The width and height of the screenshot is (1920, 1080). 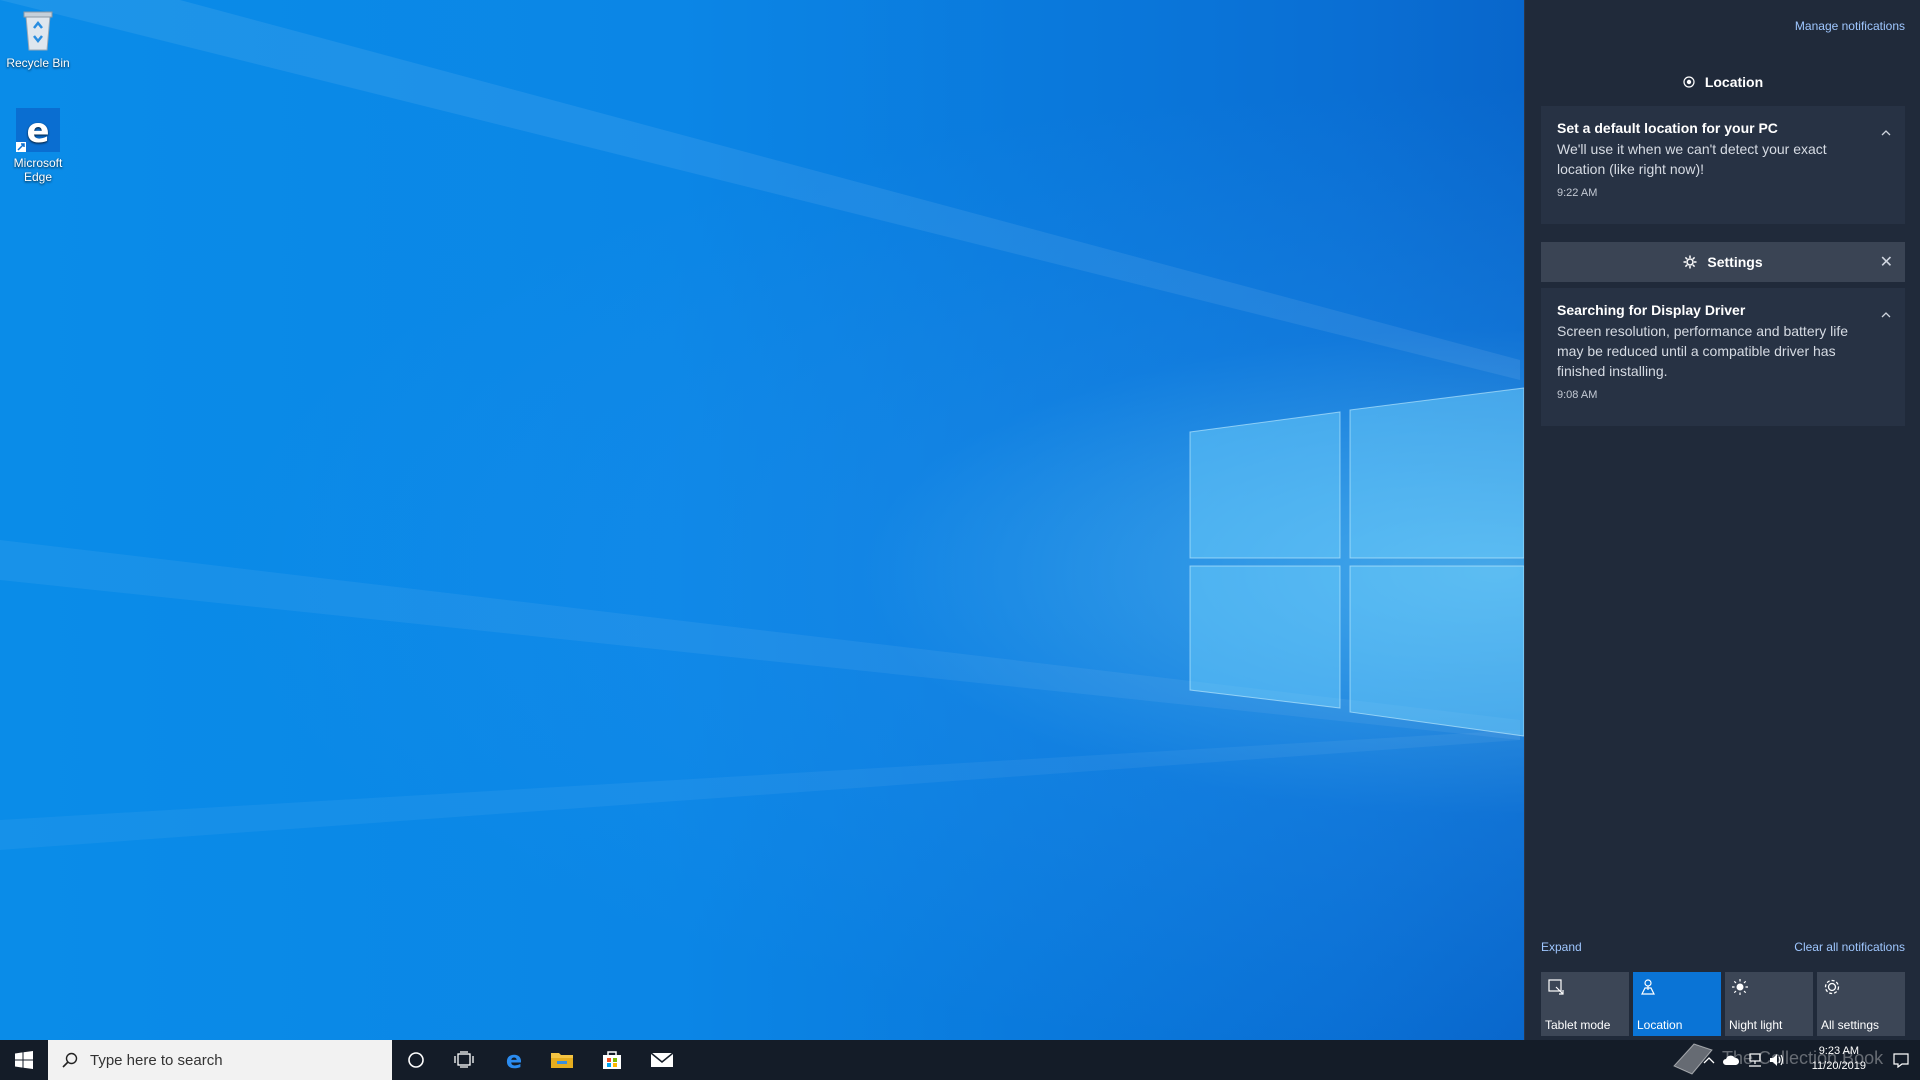 What do you see at coordinates (1689, 82) in the screenshot?
I see `location-dot-icon` at bounding box center [1689, 82].